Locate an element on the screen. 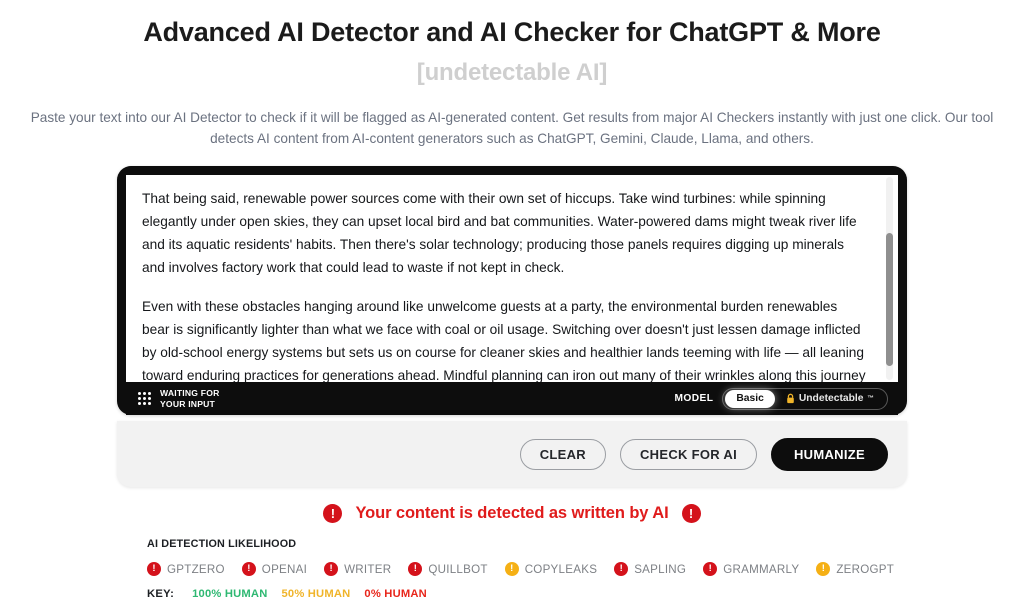 Image resolution: width=1024 pixels, height=613 pixels. alert-icon-right: ! is located at coordinates (691, 513).